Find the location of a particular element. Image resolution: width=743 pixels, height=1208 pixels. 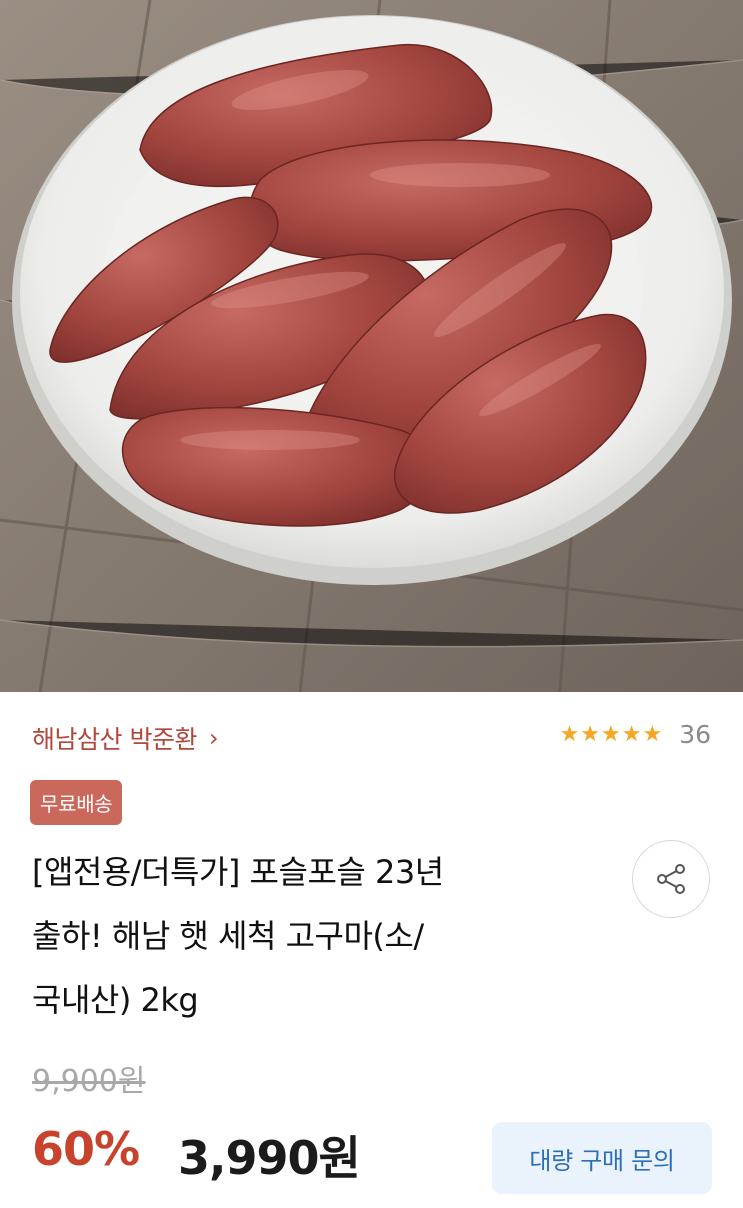

rating-summary: ★★★★★ 36 is located at coordinates (635, 734).